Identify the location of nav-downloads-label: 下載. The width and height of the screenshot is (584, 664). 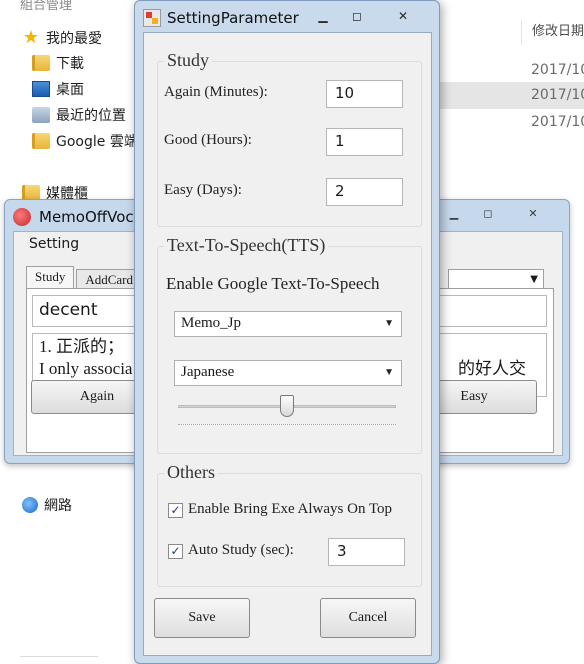
(70, 64).